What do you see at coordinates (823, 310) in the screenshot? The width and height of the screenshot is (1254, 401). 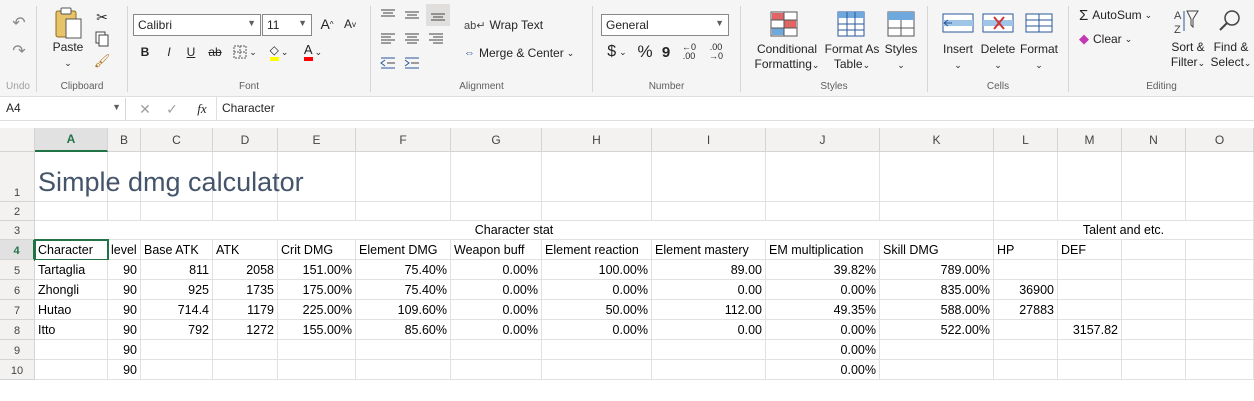 I see `data-cell: 49.35%` at bounding box center [823, 310].